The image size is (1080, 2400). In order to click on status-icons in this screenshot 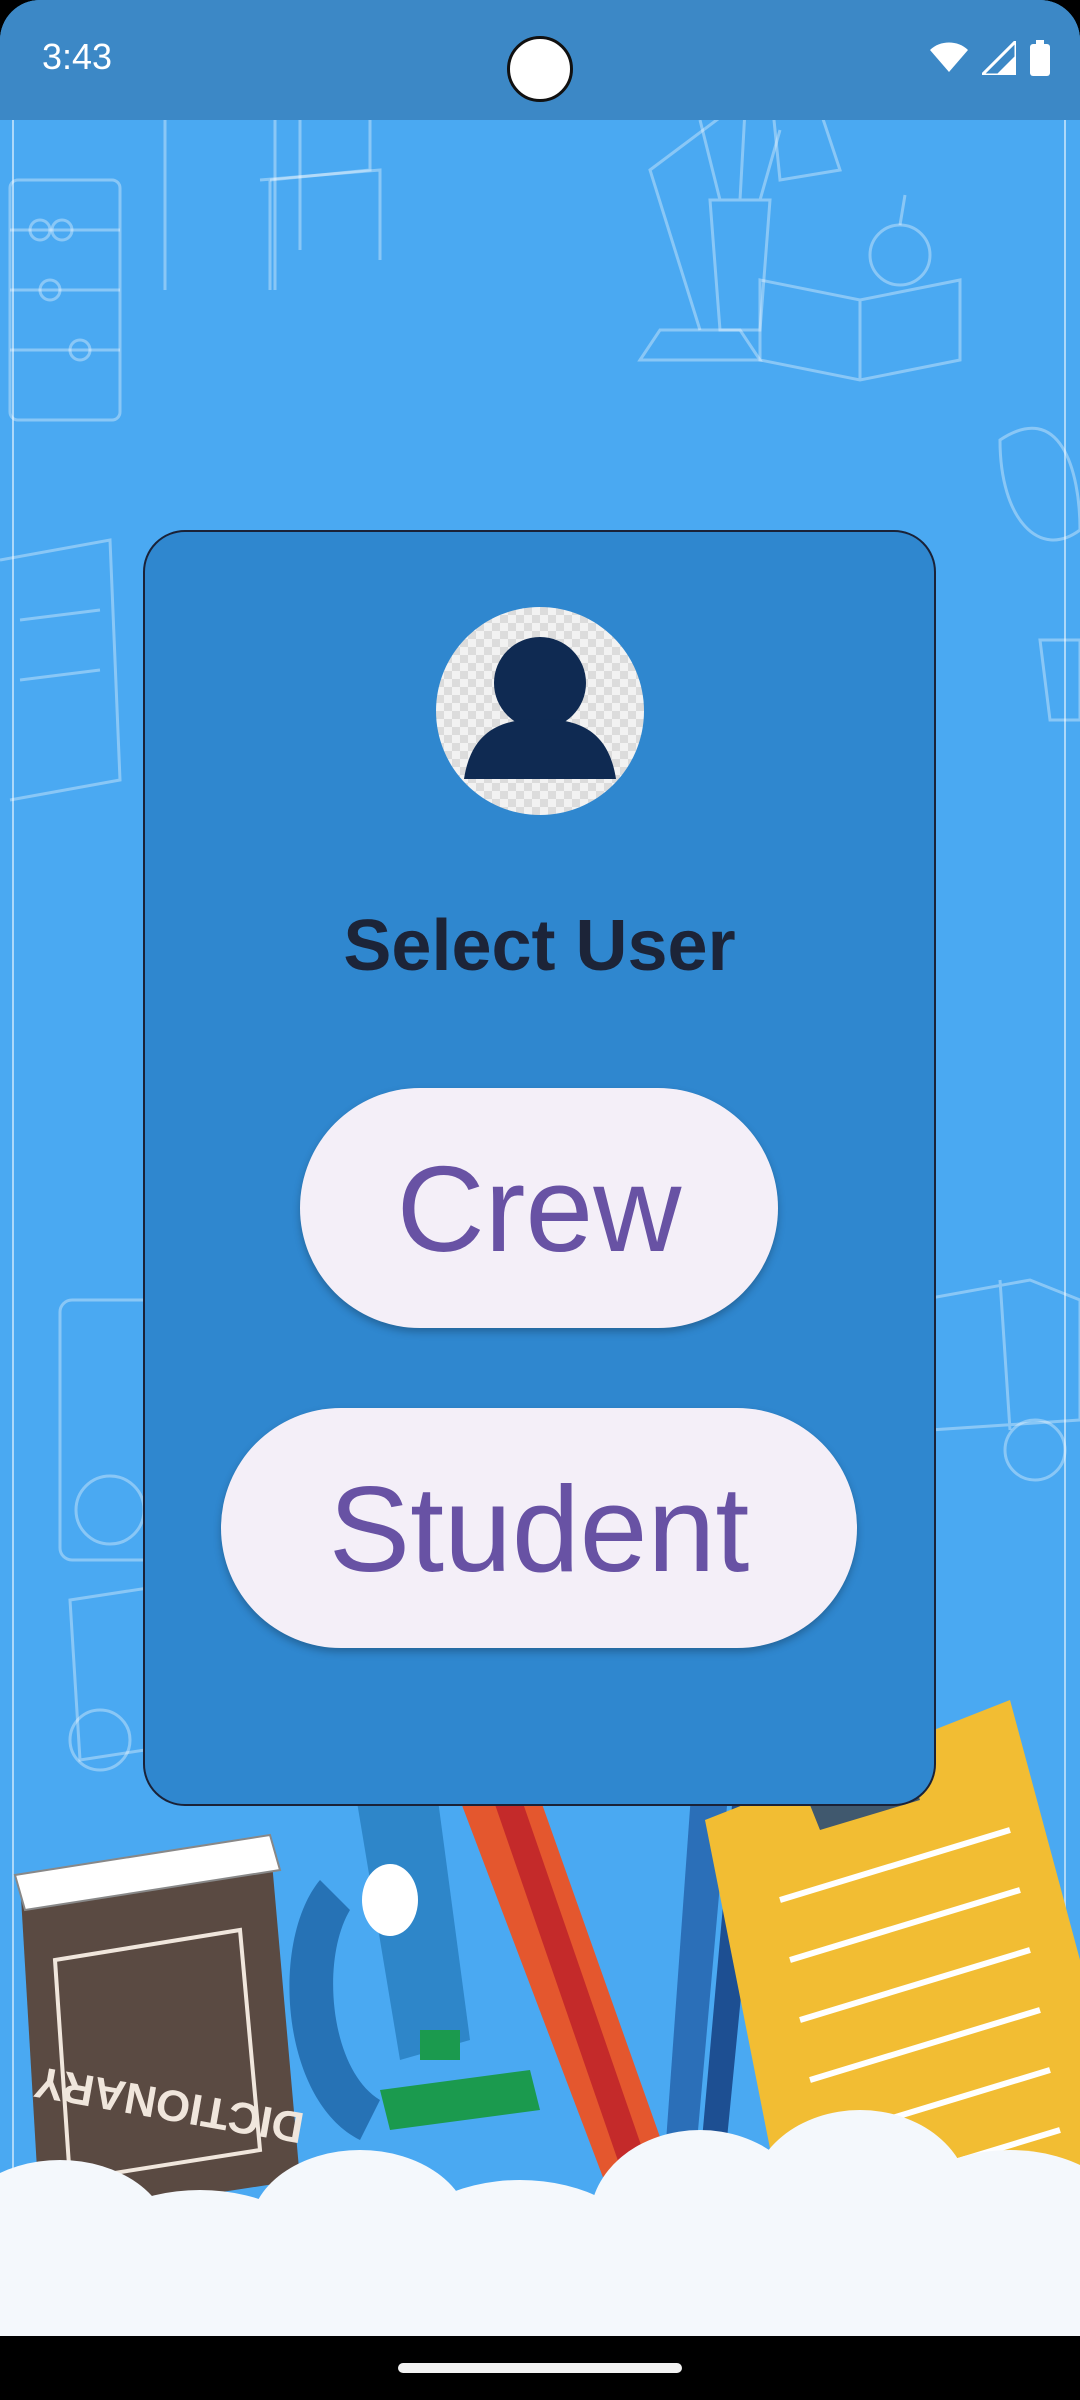, I will do `click(990, 58)`.